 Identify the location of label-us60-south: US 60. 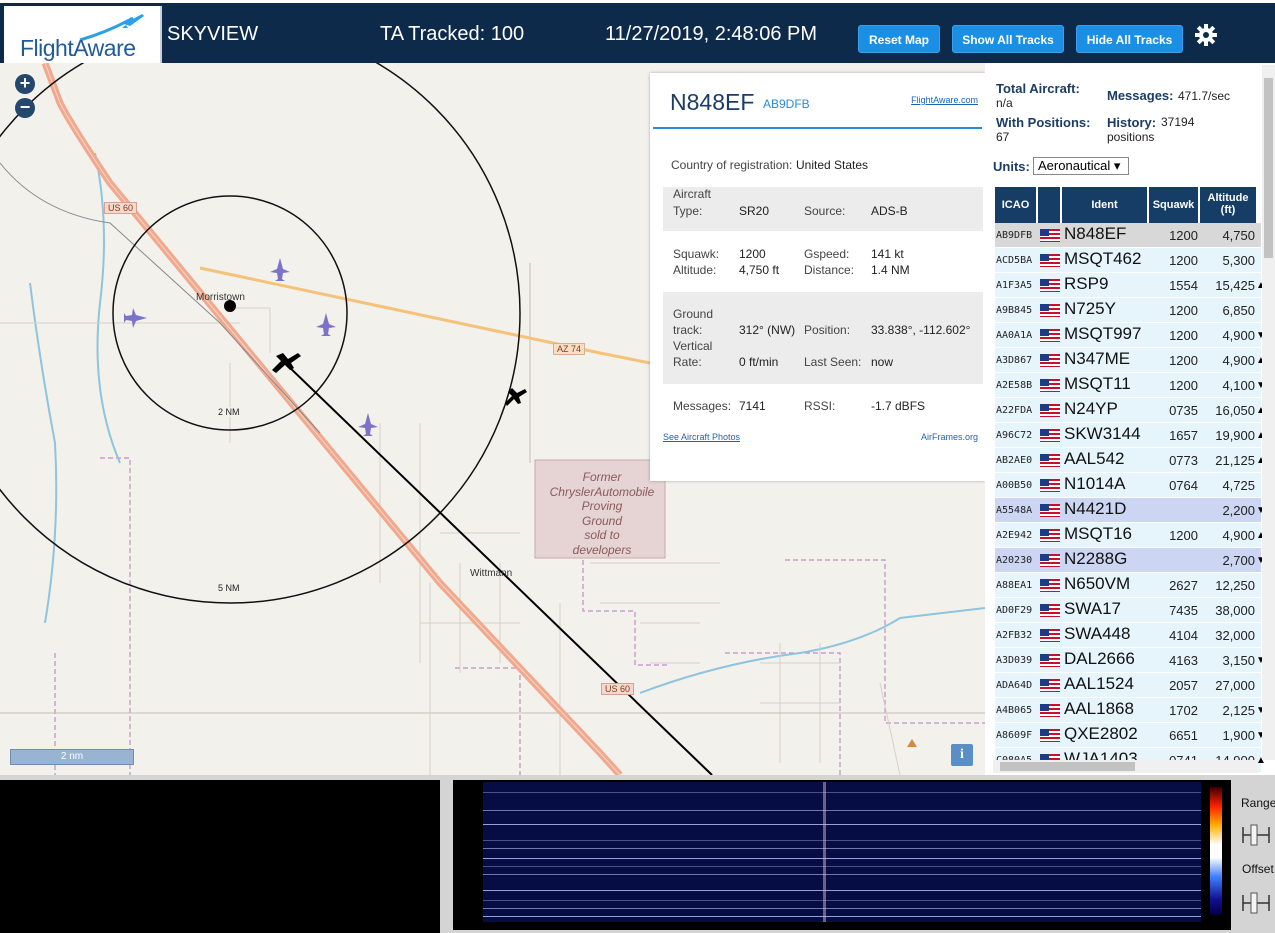
(618, 689).